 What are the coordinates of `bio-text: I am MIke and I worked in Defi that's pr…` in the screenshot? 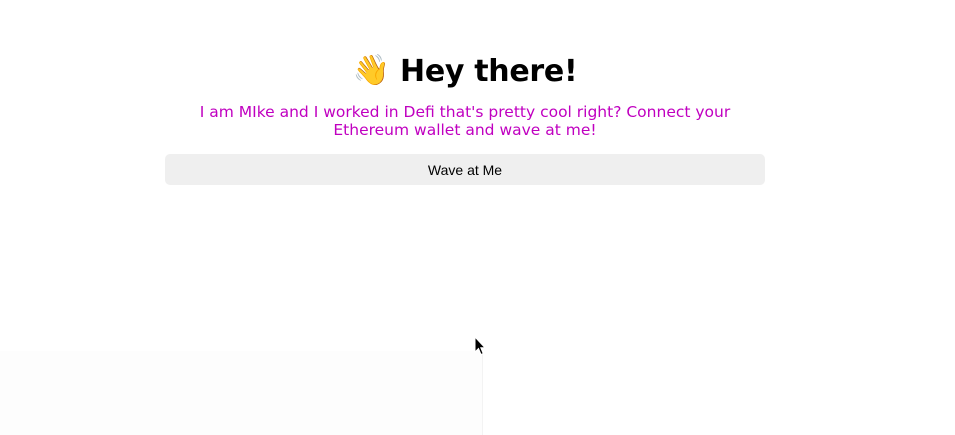 It's located at (465, 121).